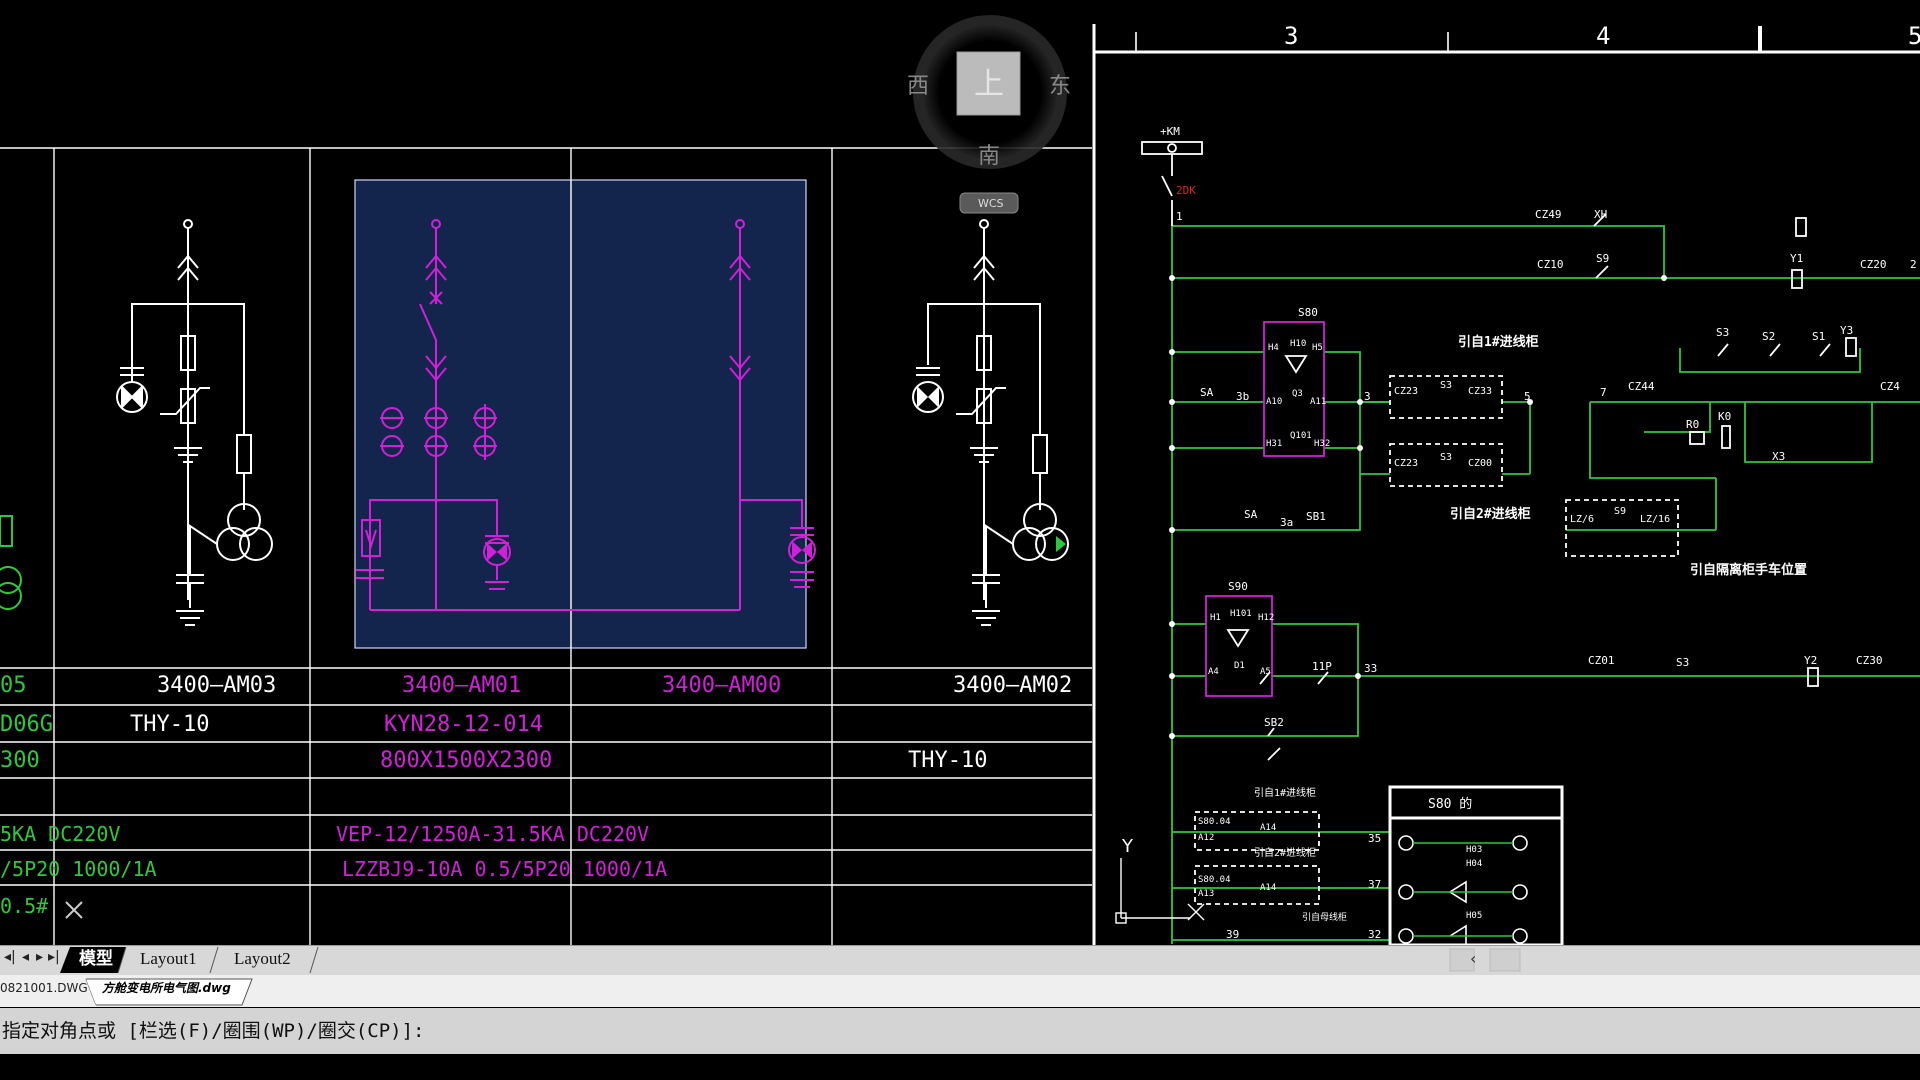 The width and height of the screenshot is (1920, 1080). What do you see at coordinates (1655, 519) in the screenshot?
I see `label-lz16: LZ/16` at bounding box center [1655, 519].